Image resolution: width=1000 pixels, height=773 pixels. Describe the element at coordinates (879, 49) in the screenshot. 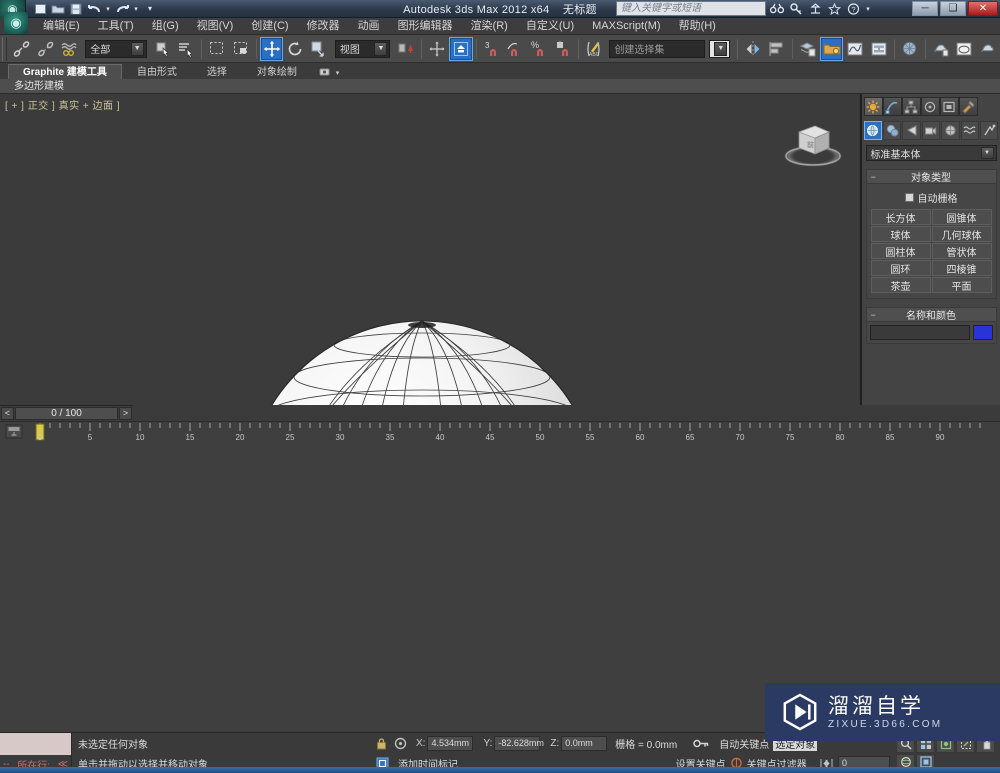

I see `schematic-view-icon` at that location.